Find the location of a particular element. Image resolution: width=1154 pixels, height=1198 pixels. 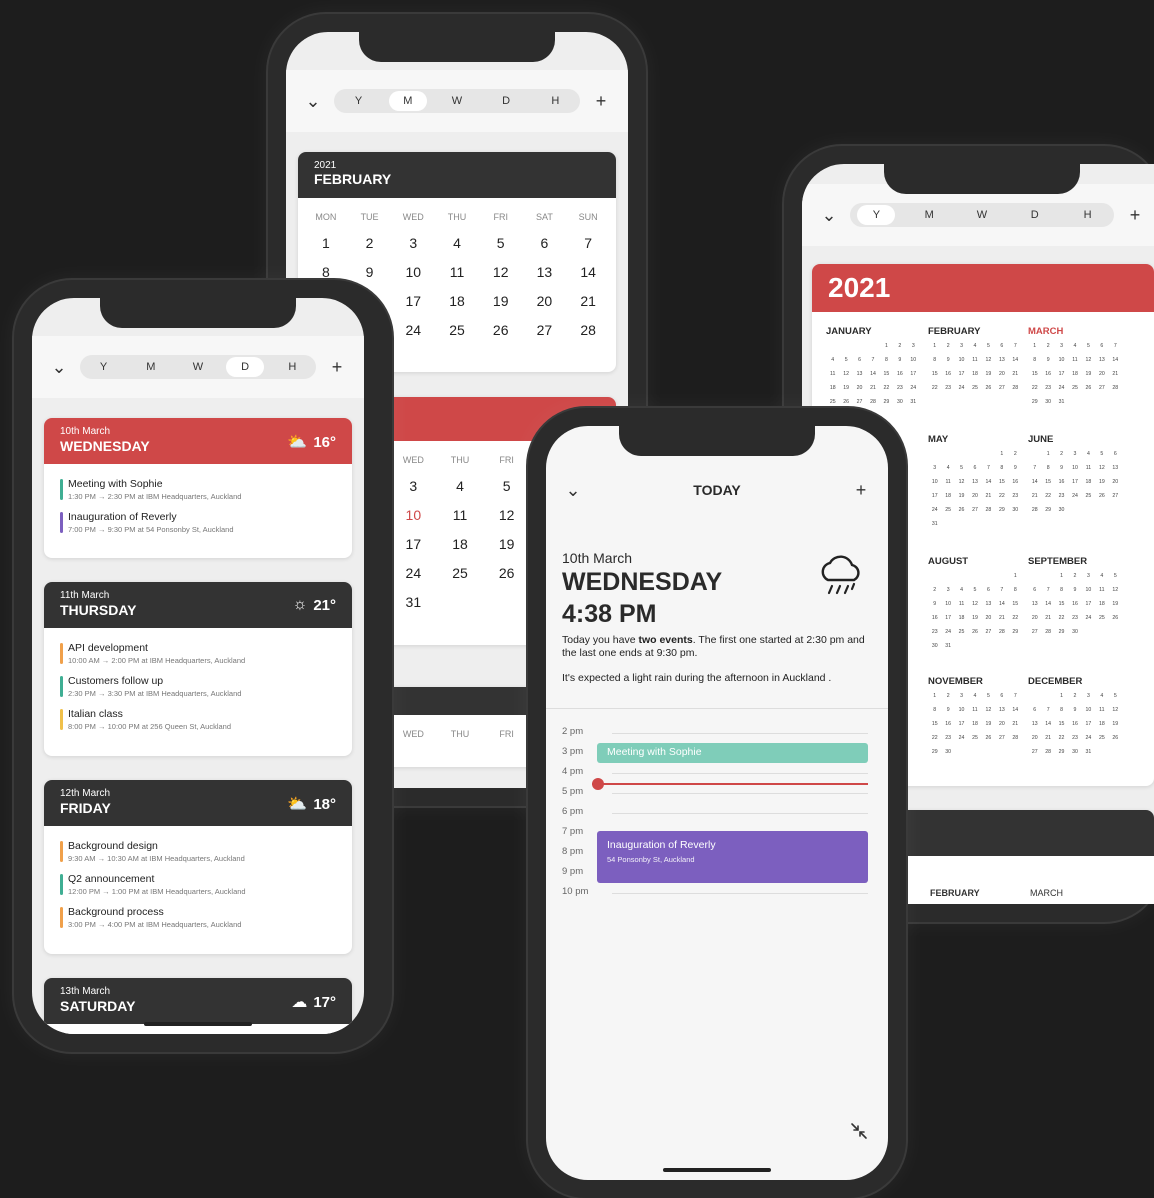

day-cell: 13 is located at coordinates (545, 275).